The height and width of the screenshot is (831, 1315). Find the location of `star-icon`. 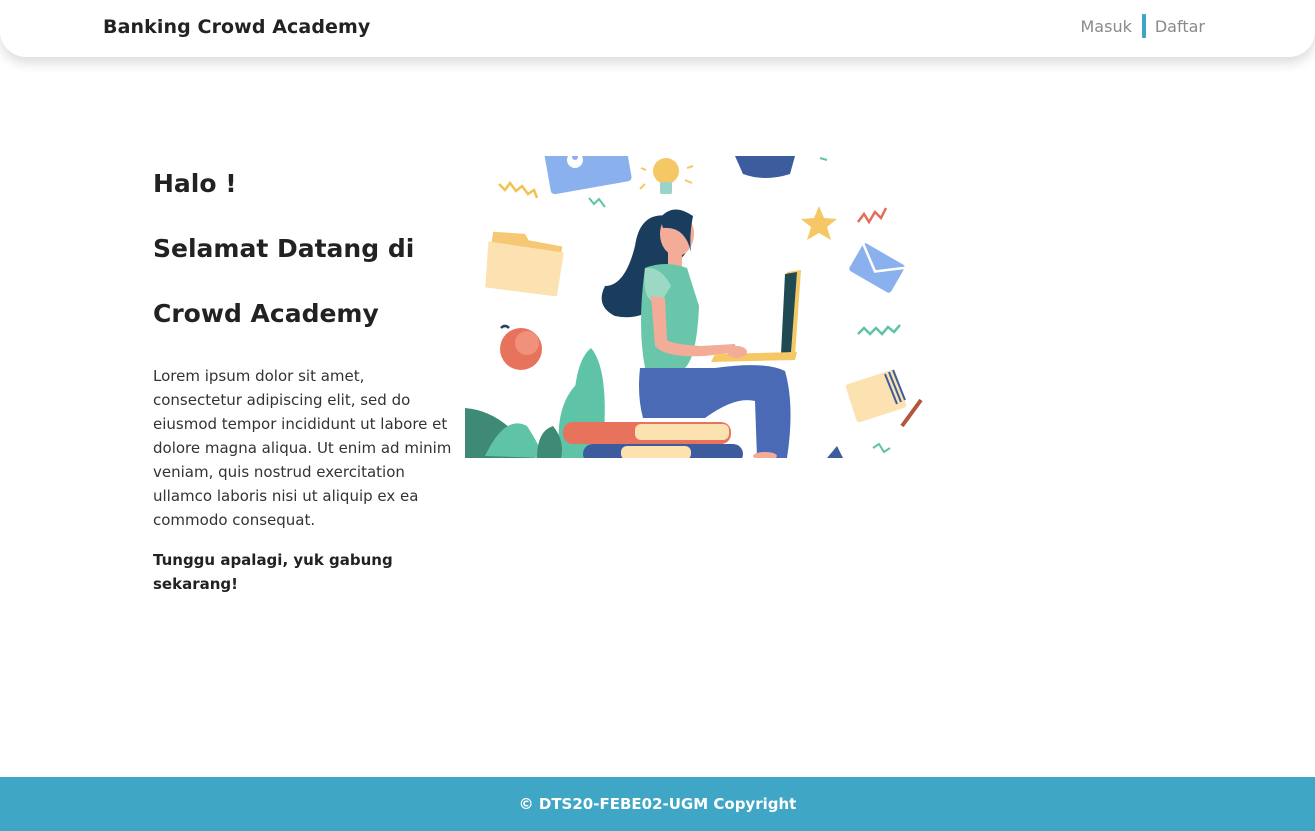

star-icon is located at coordinates (819, 223).